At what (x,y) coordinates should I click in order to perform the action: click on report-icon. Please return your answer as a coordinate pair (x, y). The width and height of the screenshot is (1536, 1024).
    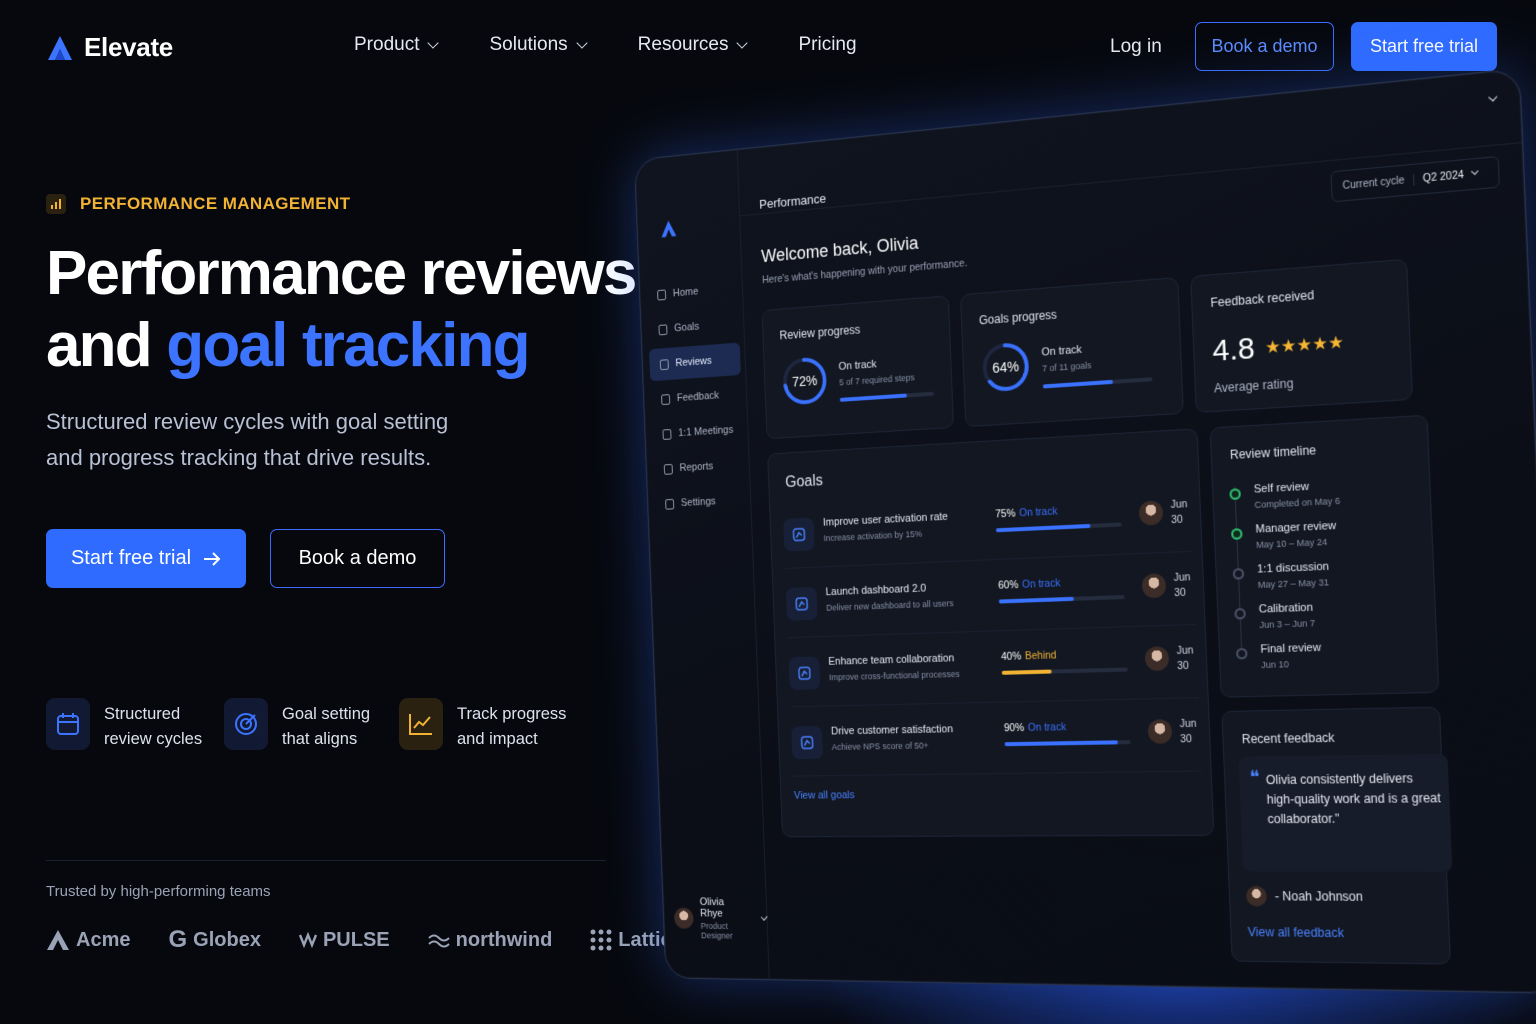
    Looking at the image, I should click on (668, 469).